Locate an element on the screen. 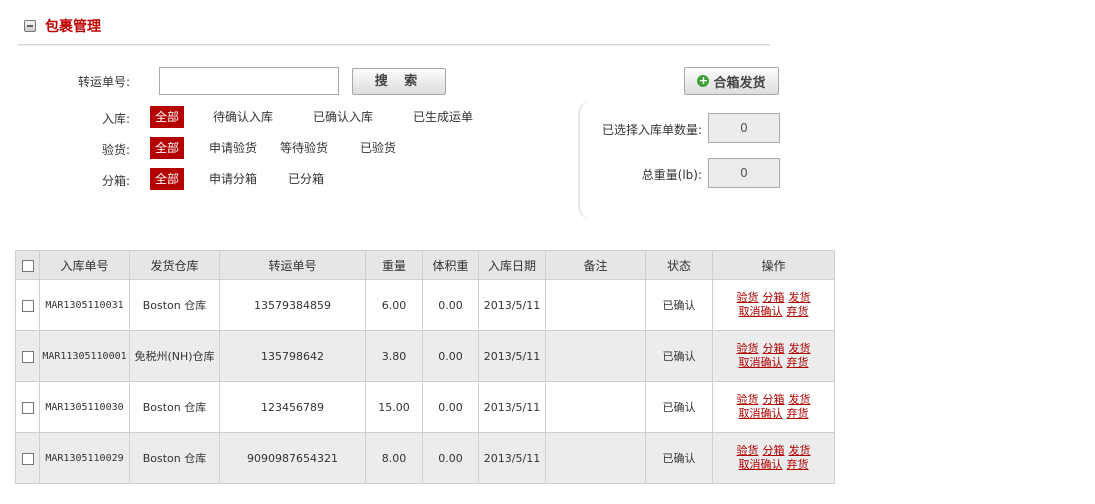 Image resolution: width=1095 pixels, height=504 pixels. combine-ship-button: + 合箱发货 is located at coordinates (731, 81).